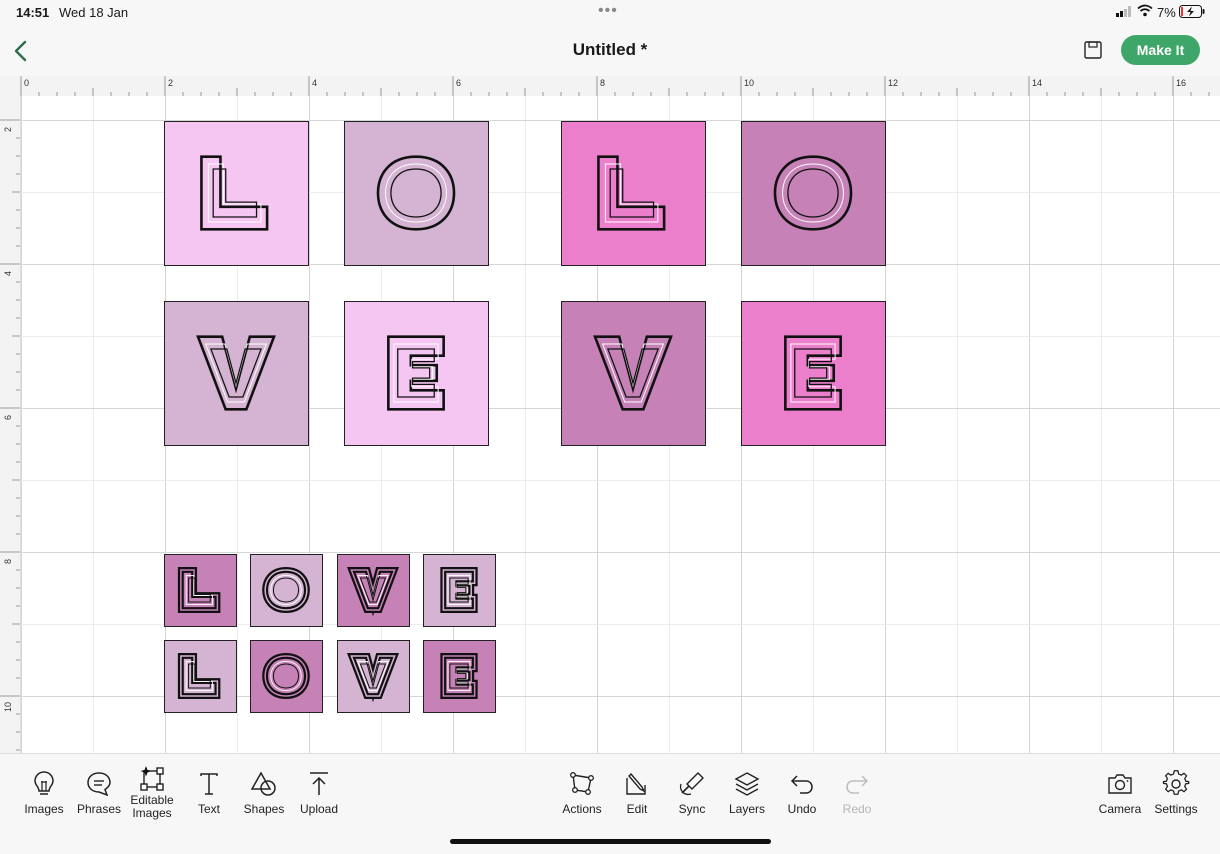 Image resolution: width=1220 pixels, height=854 pixels. I want to click on redo-arrow-icon, so click(857, 784).